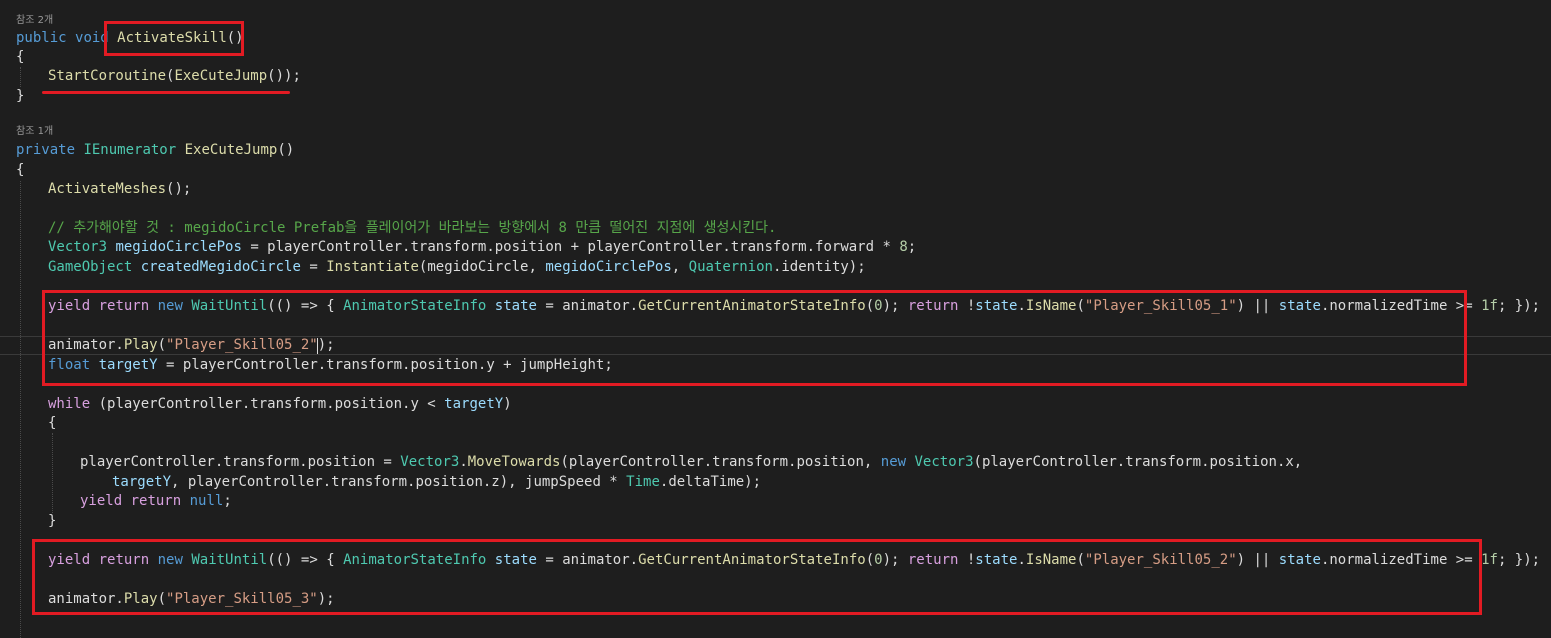 This screenshot has width=1551, height=638. I want to click on code-line: StartCoroutine(ExeCuteJump());, so click(174, 76).